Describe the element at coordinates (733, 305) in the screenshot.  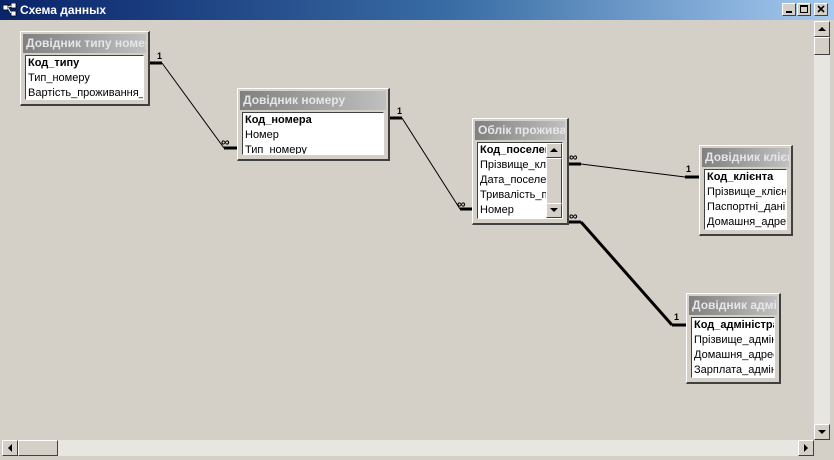
I see `table-title: Довідник адміністраторів` at that location.